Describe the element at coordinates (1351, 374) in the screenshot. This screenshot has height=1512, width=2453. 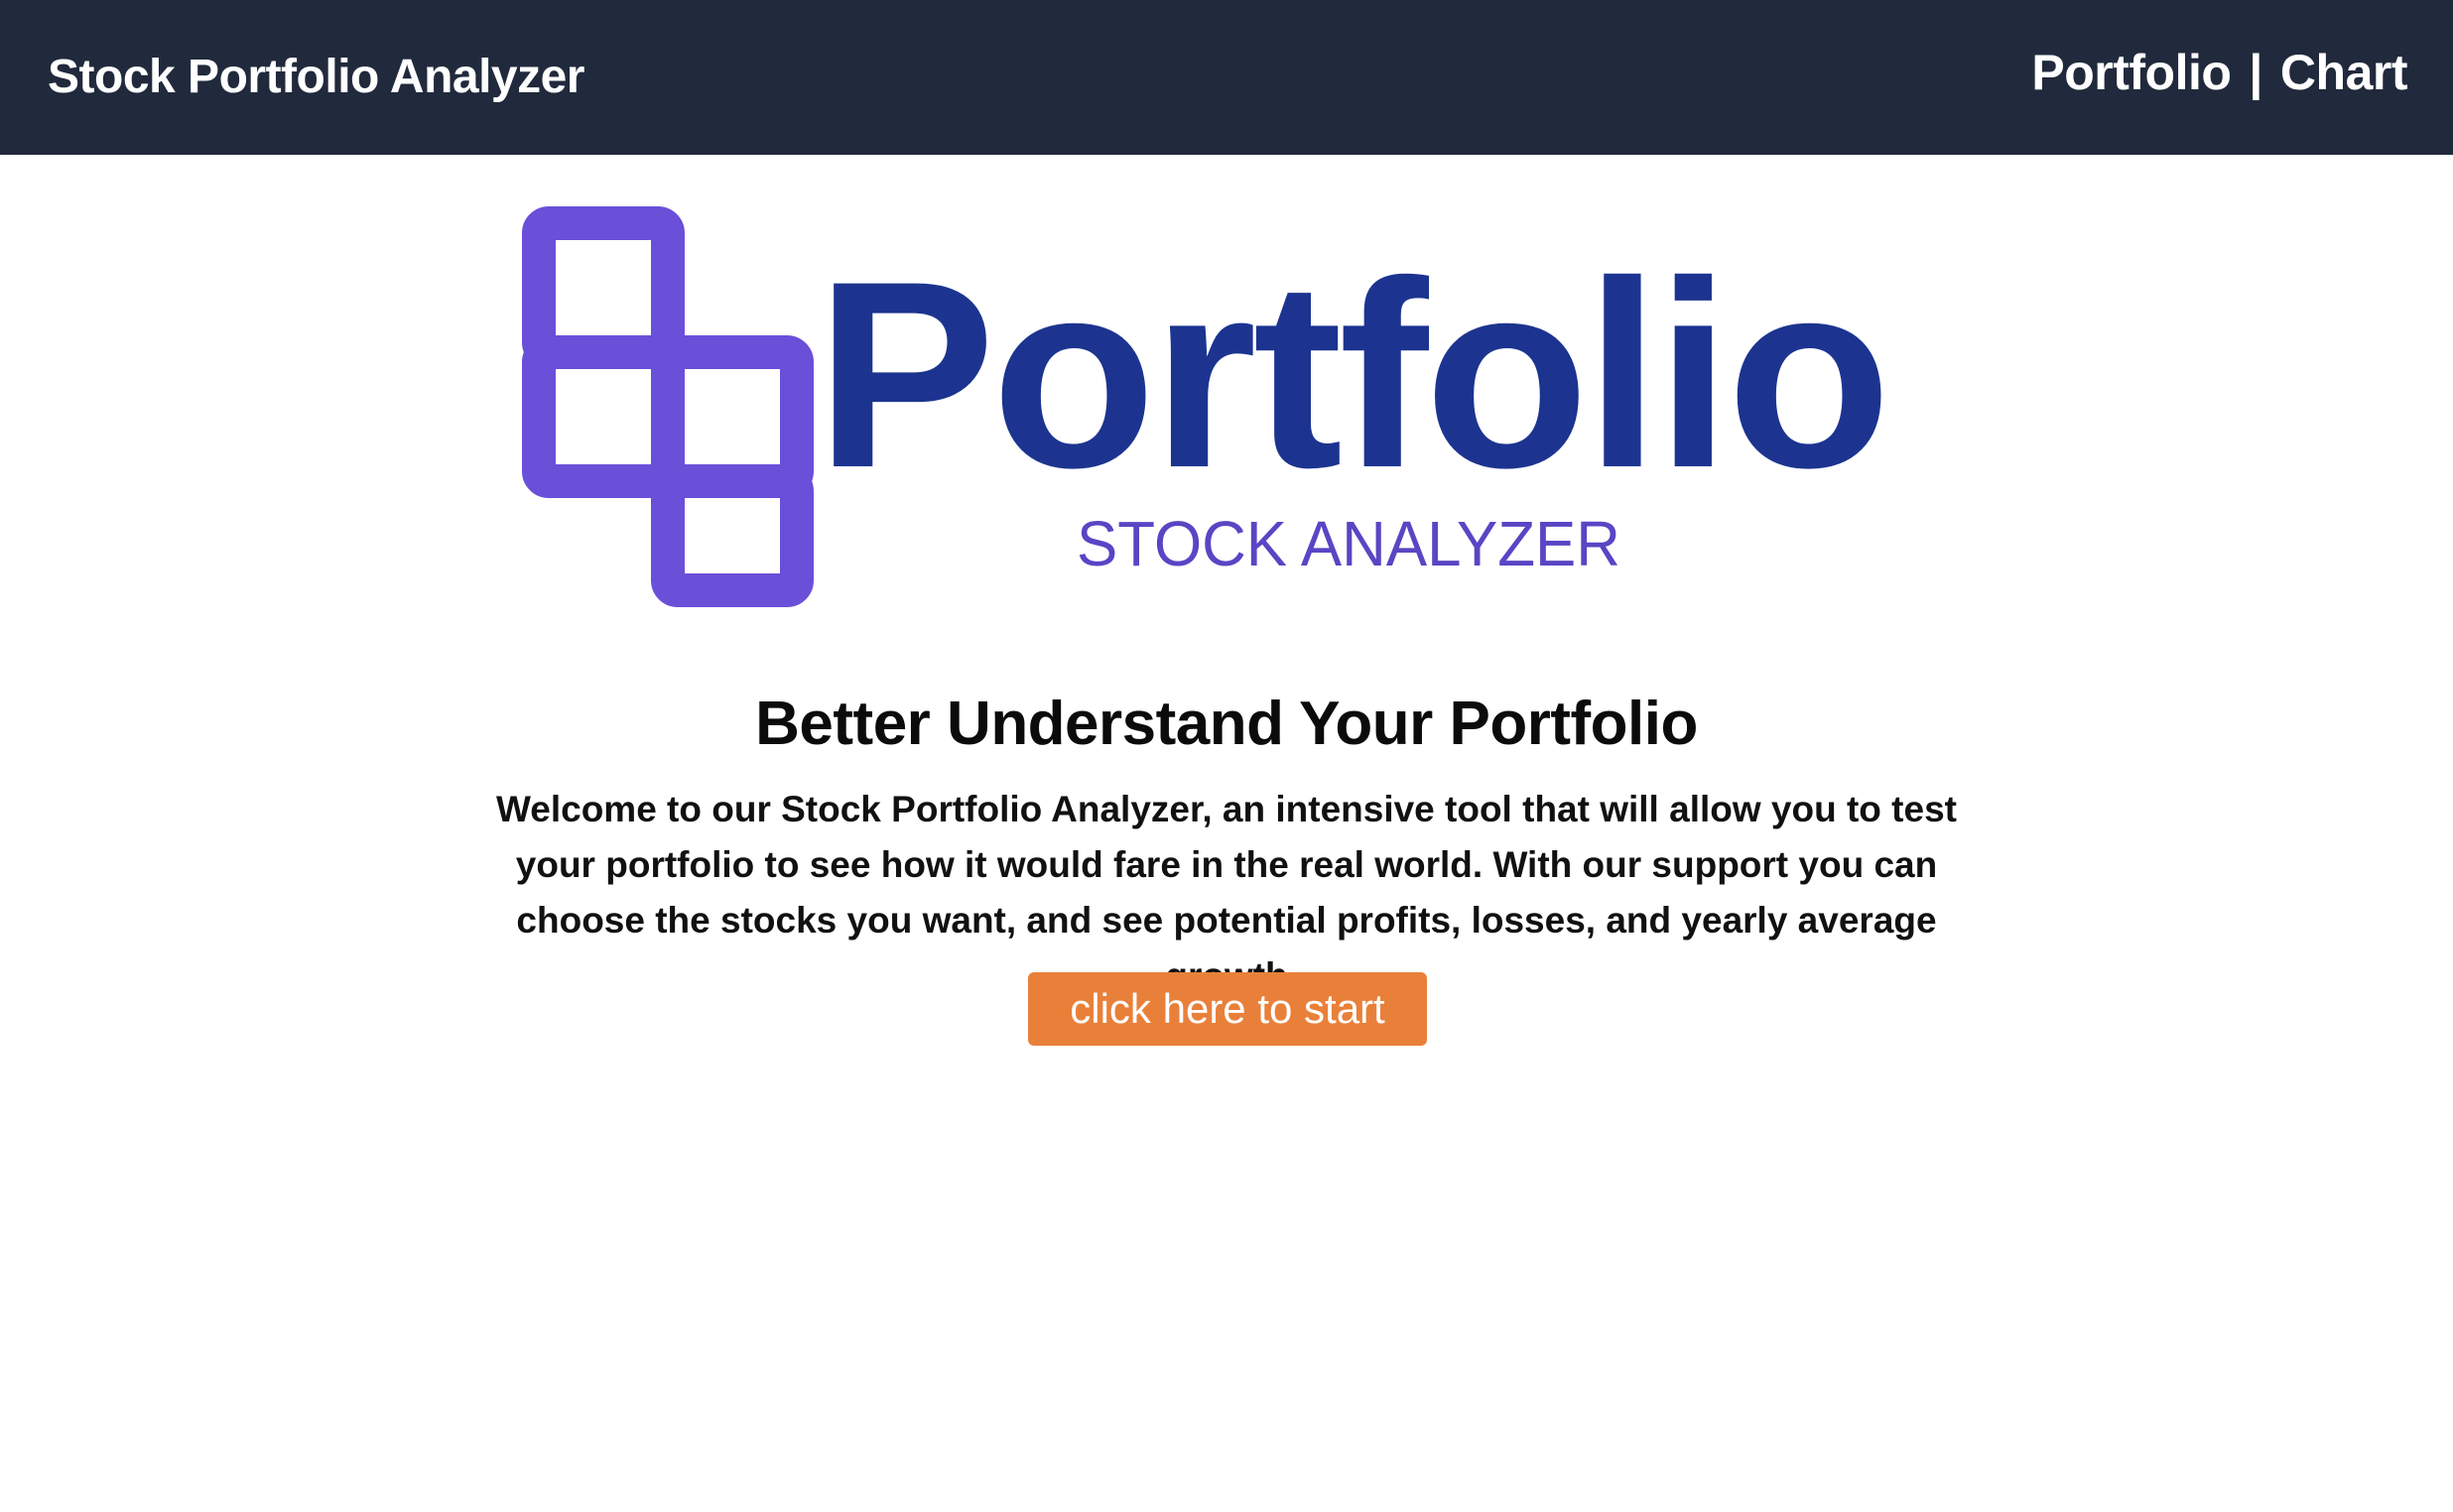
I see `logo-wordmark: Portfolio` at that location.